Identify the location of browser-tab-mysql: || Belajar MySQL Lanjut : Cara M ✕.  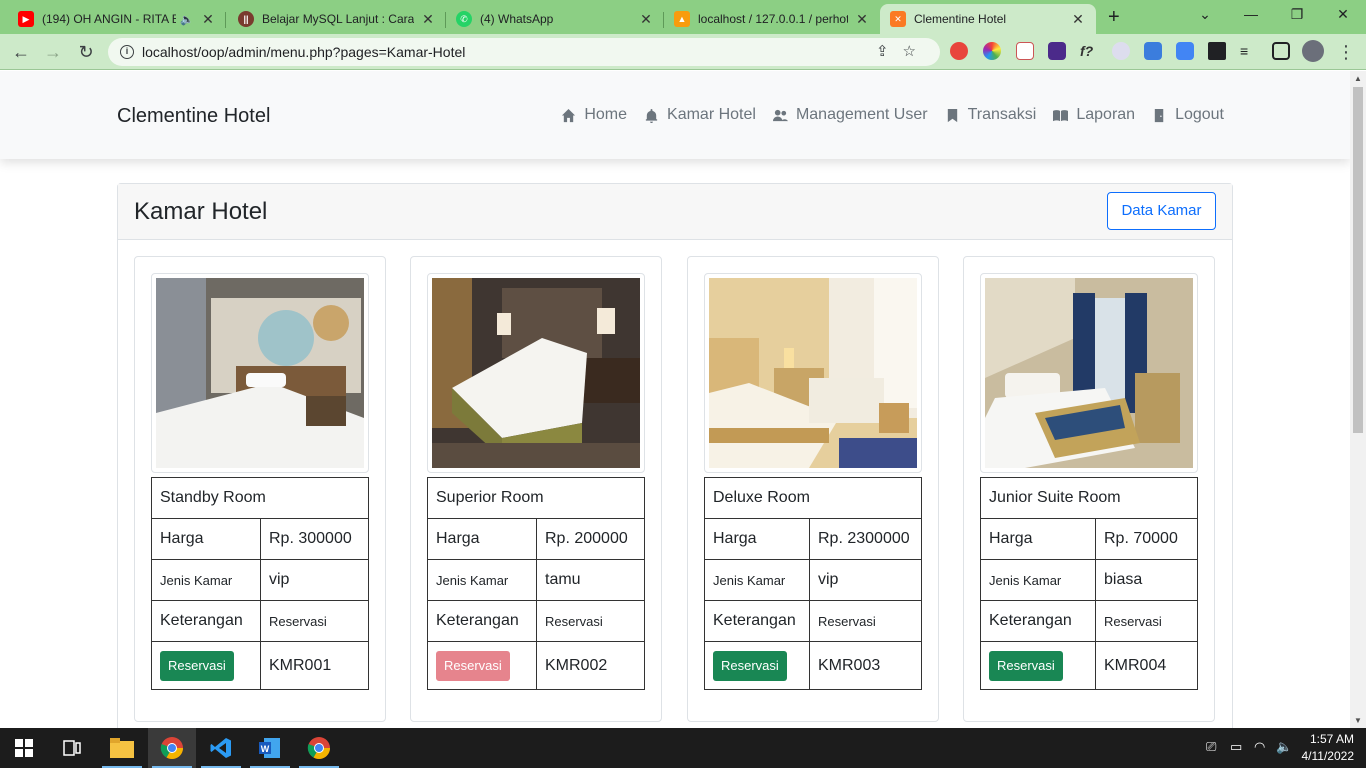
(337, 19).